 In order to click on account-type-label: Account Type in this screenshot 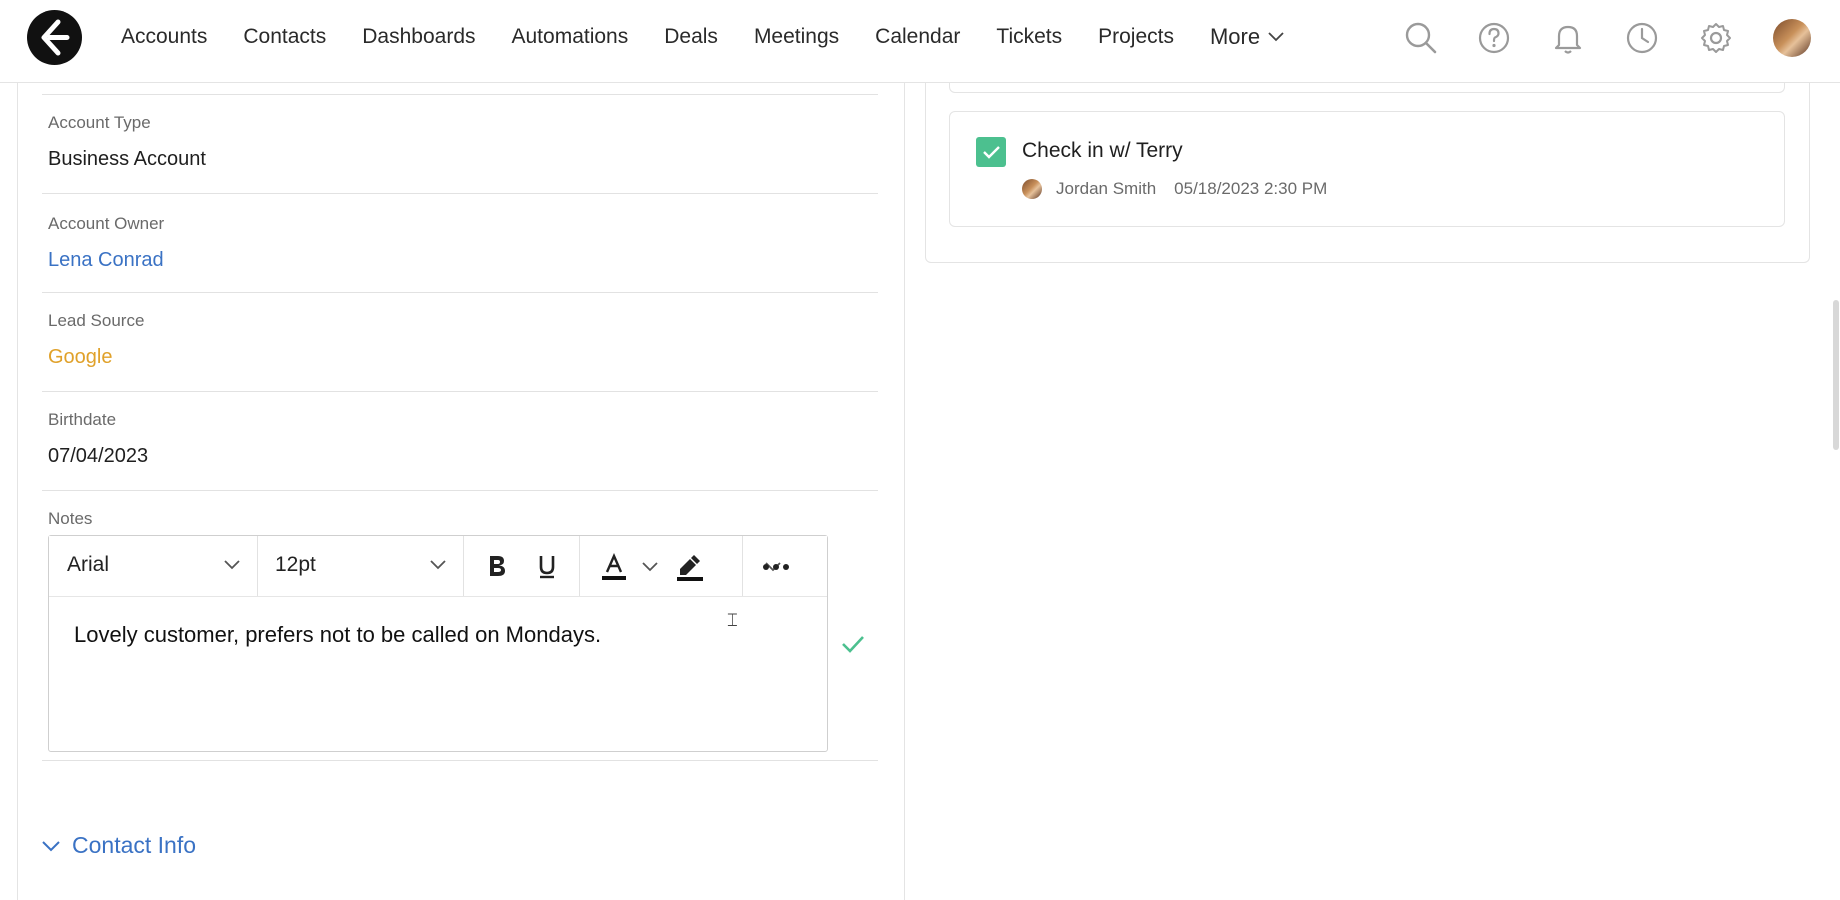, I will do `click(99, 122)`.